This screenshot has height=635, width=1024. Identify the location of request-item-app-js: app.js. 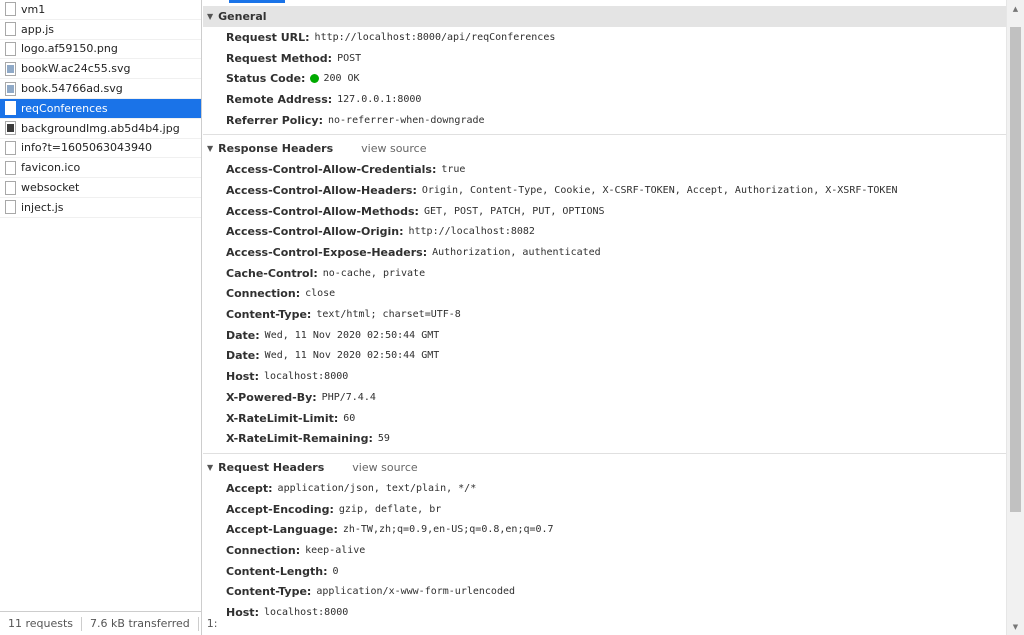
(100, 30).